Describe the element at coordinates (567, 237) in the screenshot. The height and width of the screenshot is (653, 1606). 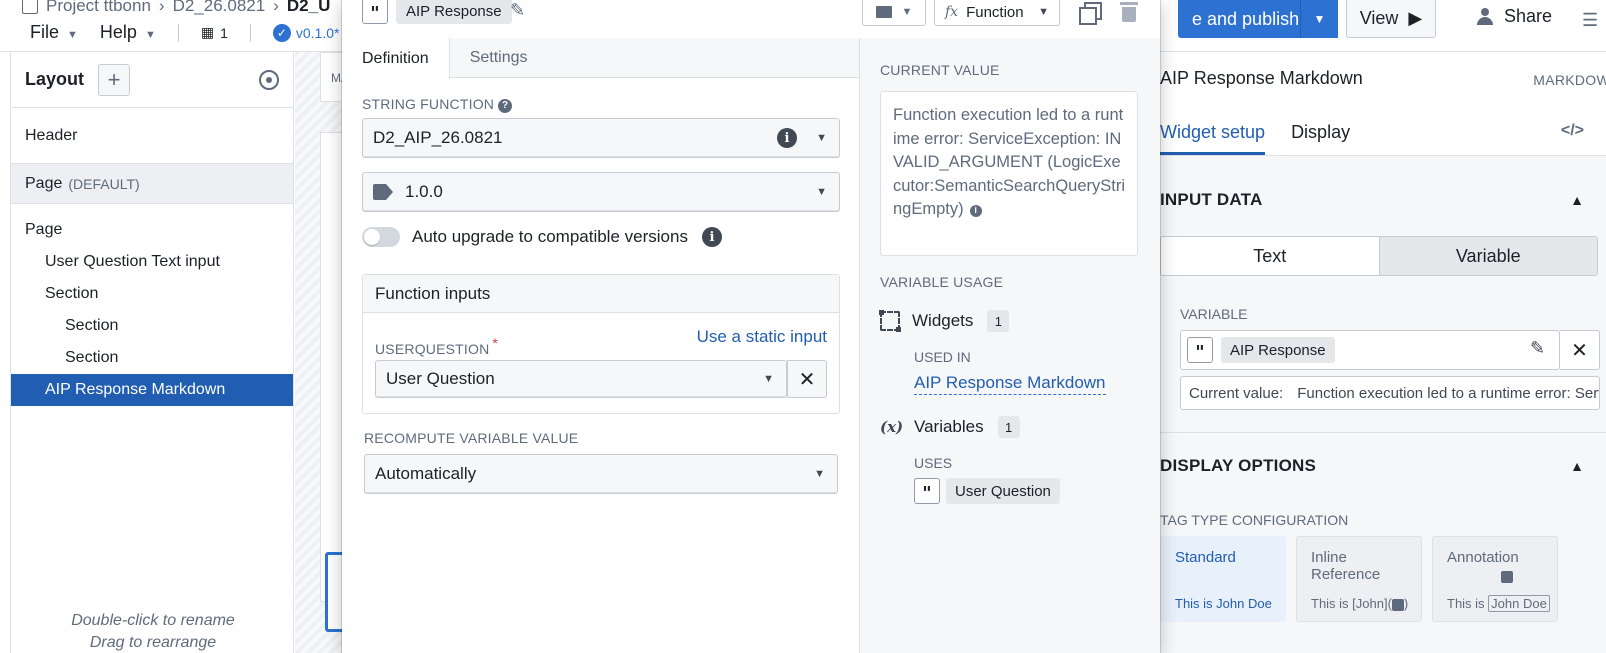
I see `auto-upgrade-row: Auto upgrade to compatible versions i` at that location.